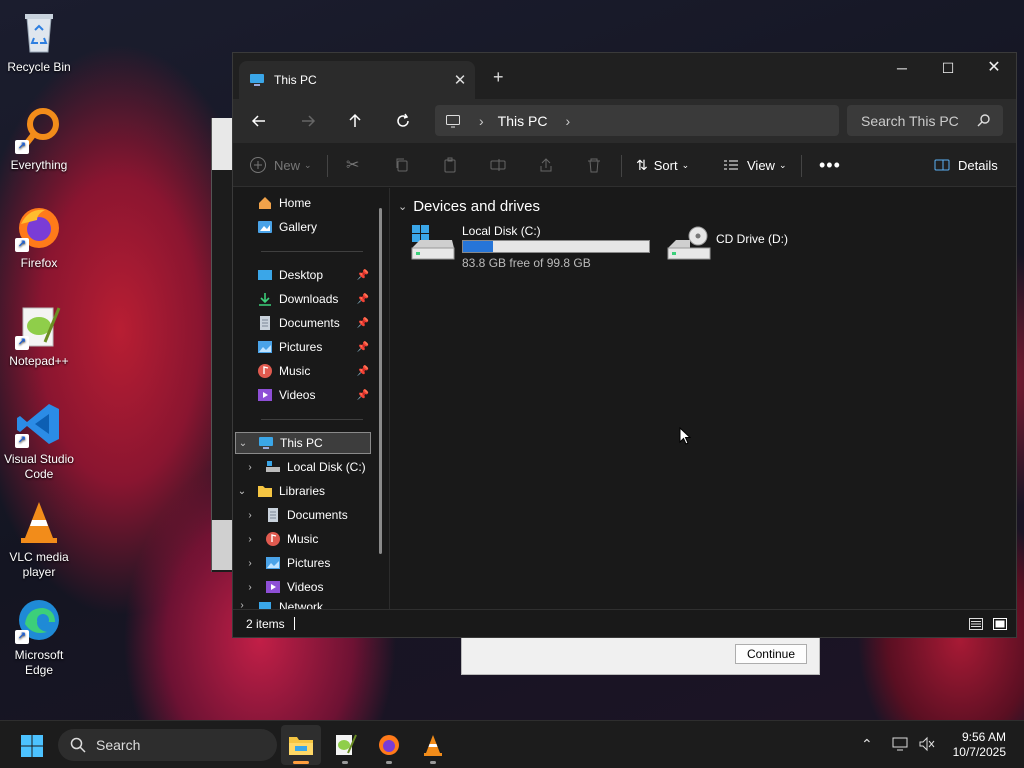 Image resolution: width=1024 pixels, height=768 pixels. I want to click on taskbar-vlc, so click(433, 745).